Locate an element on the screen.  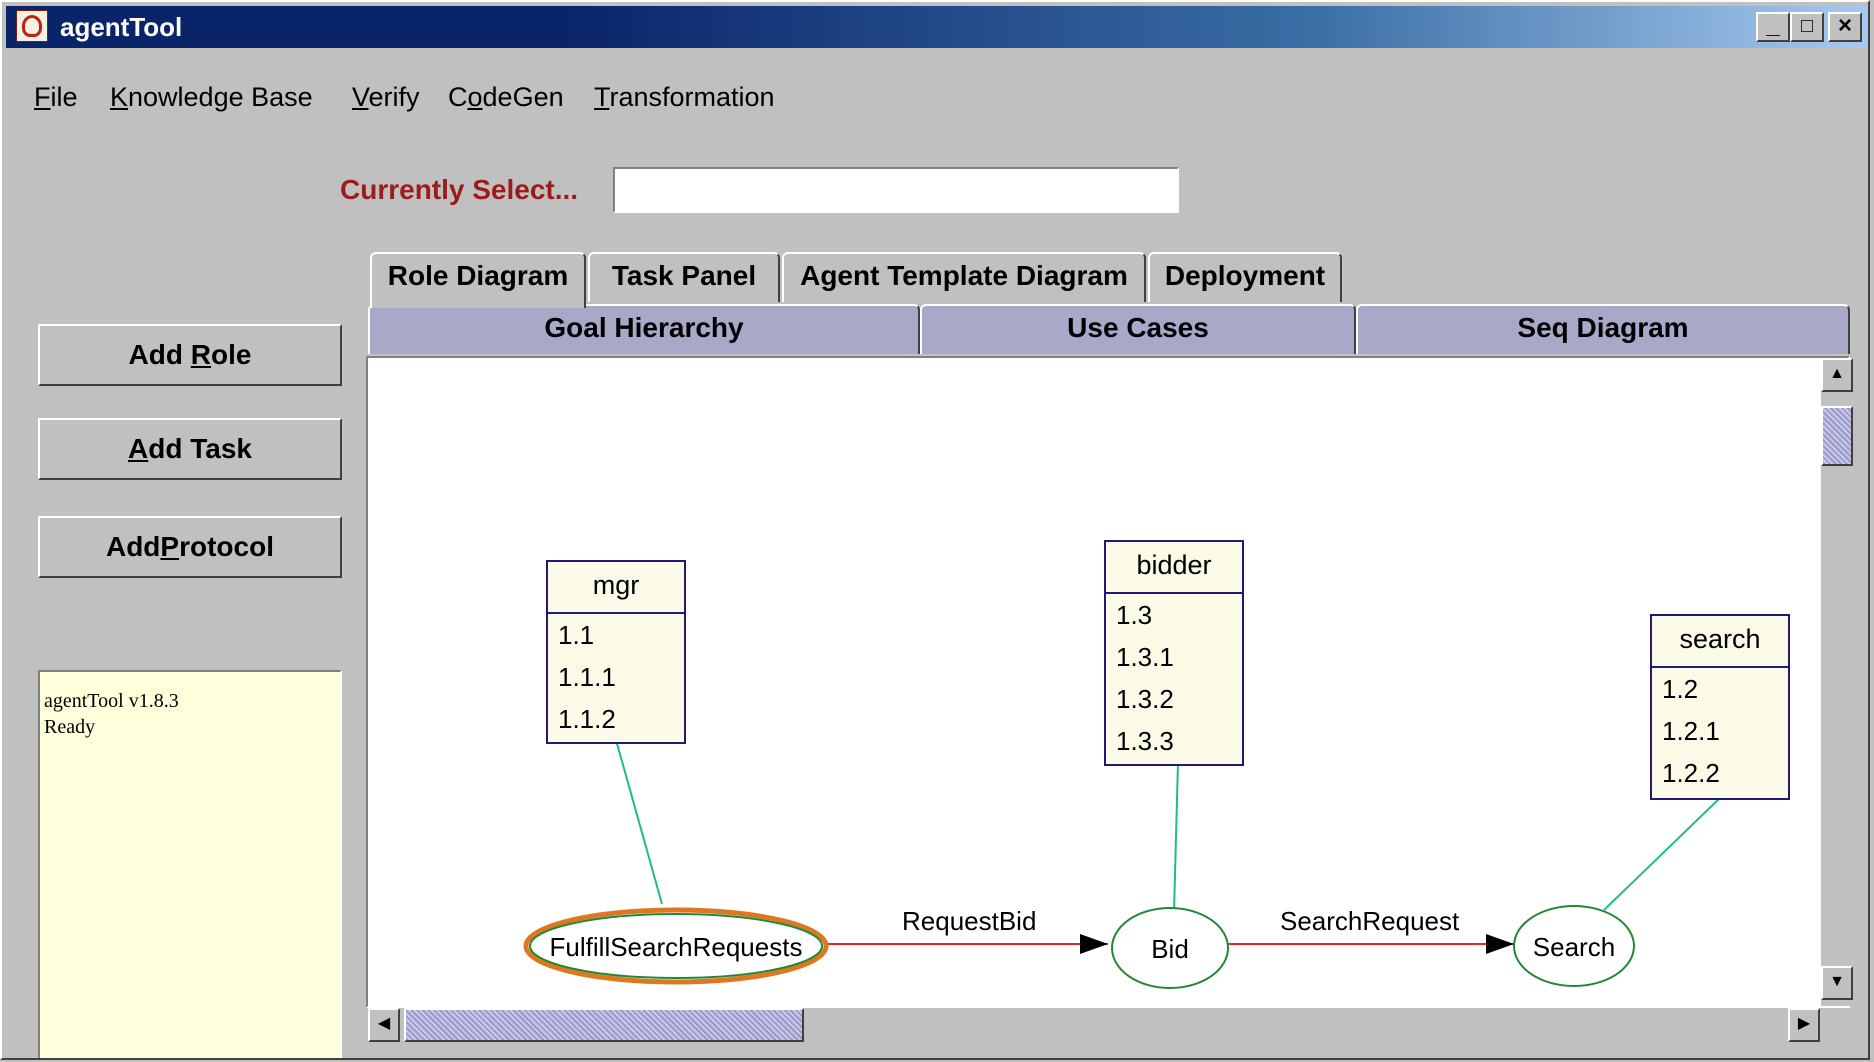
scroll-down-button: ▼ is located at coordinates (1837, 983).